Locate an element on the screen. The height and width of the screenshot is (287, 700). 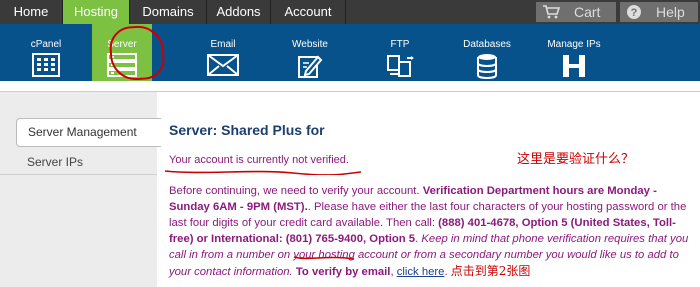
help-icon: ? is located at coordinates (634, 12).